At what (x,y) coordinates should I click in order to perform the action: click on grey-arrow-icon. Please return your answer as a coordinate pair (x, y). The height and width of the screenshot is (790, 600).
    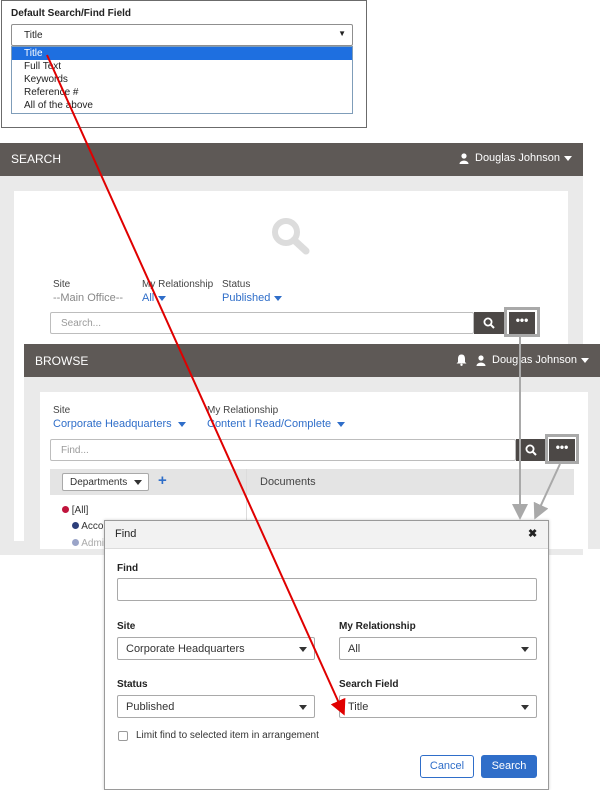
    Looking at the image, I should click on (547, 491).